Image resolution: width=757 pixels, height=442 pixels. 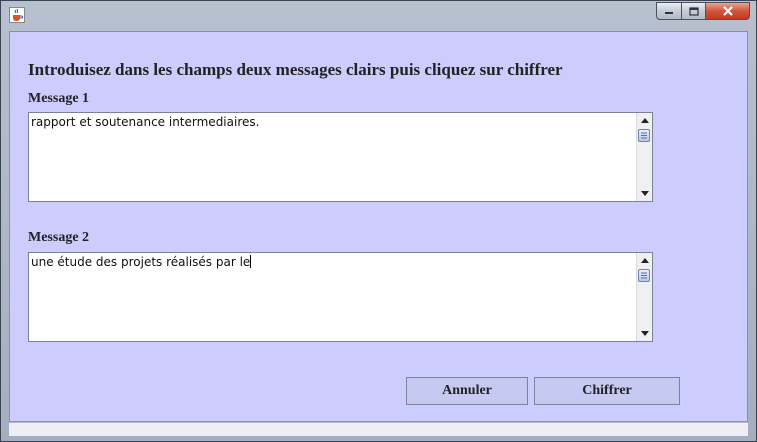 I want to click on close-icon, so click(x=727, y=11).